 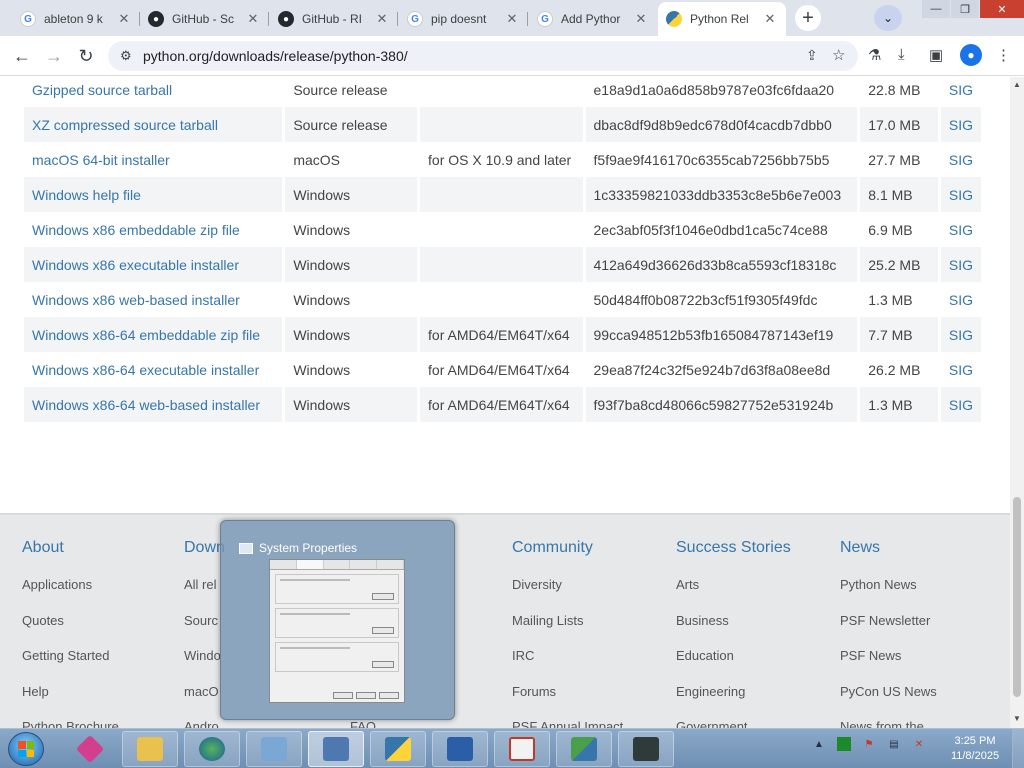 I want to click on close-window-button: ✕, so click(x=1002, y=9).